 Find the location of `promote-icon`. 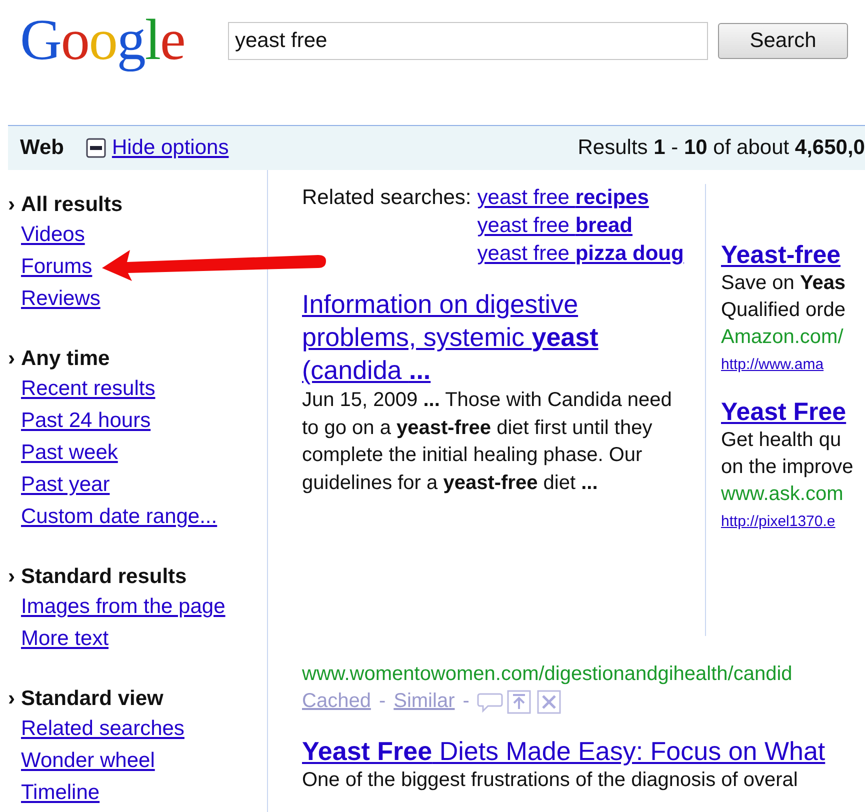

promote-icon is located at coordinates (519, 702).